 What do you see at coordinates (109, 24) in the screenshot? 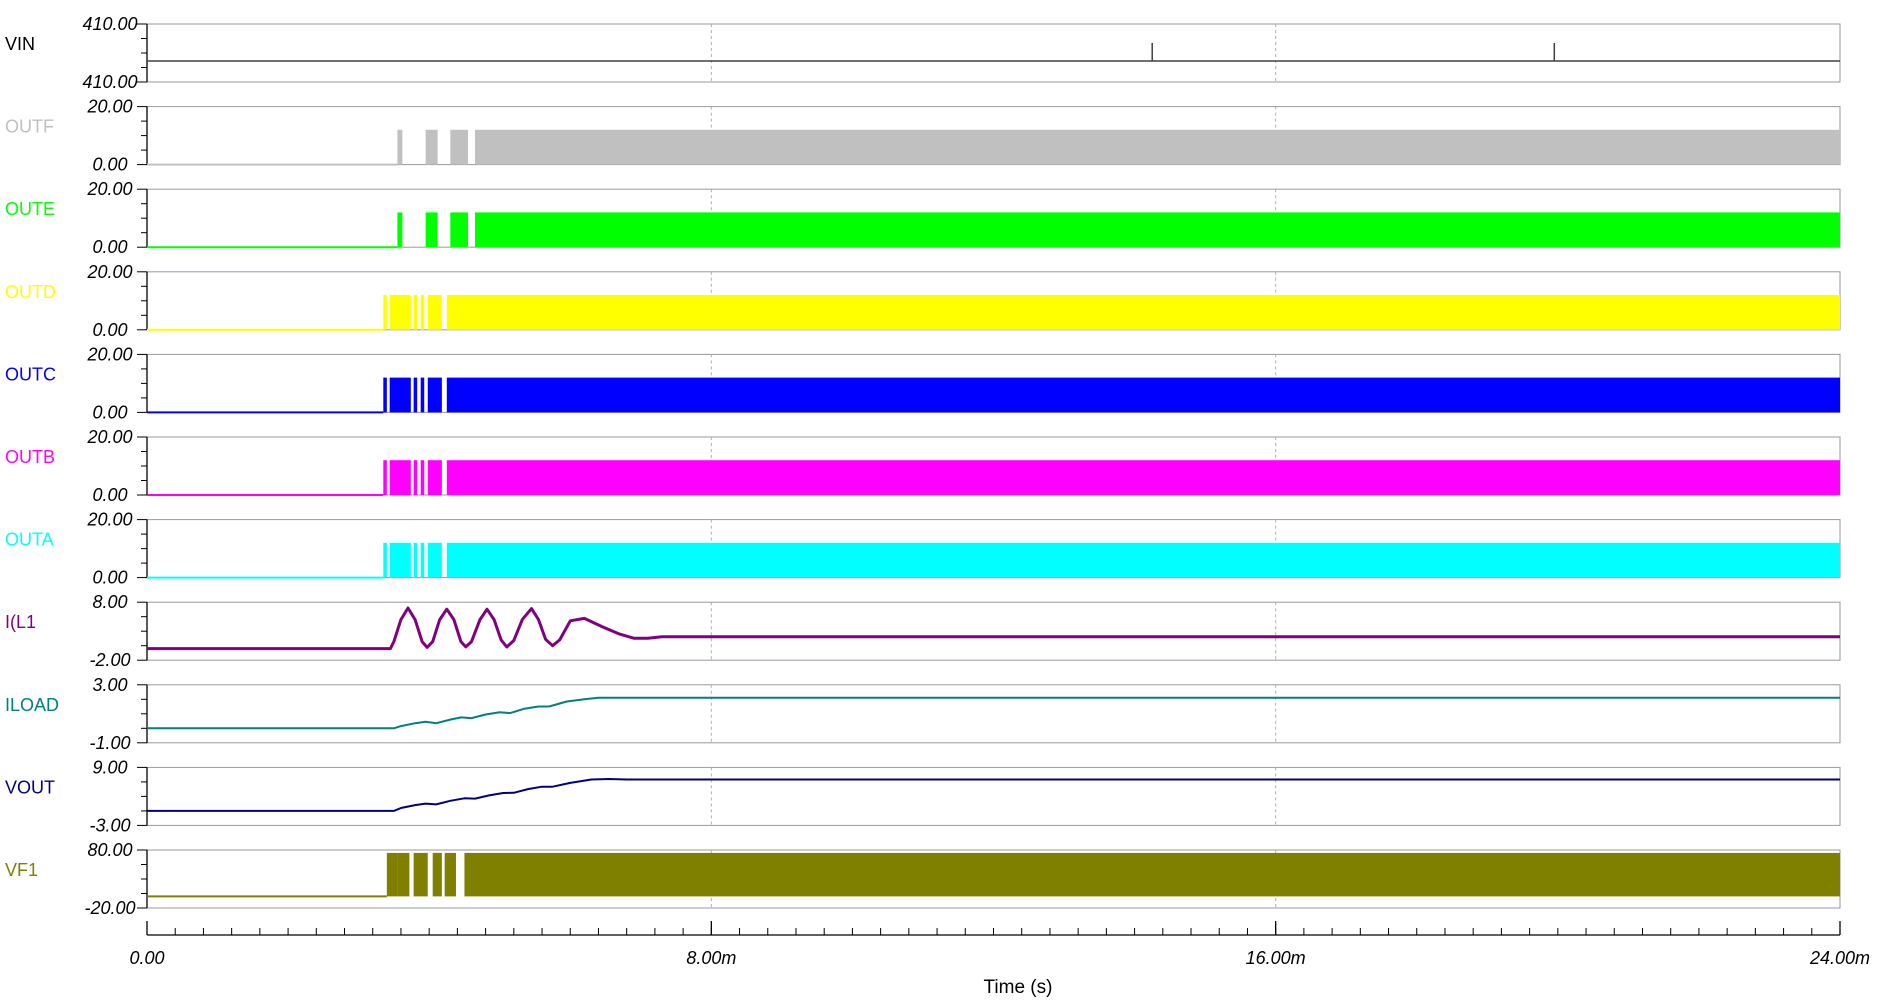
I see `y-top-label: 410.00` at bounding box center [109, 24].